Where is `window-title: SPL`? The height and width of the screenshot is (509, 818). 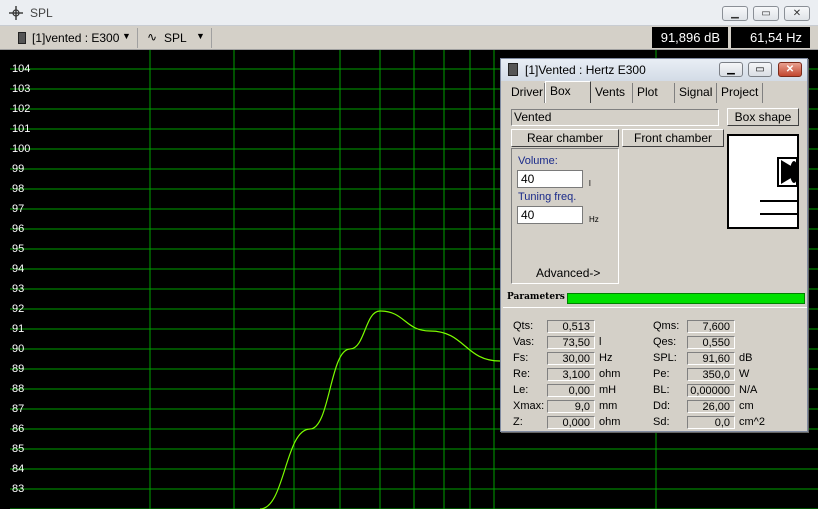
window-title: SPL is located at coordinates (41, 13).